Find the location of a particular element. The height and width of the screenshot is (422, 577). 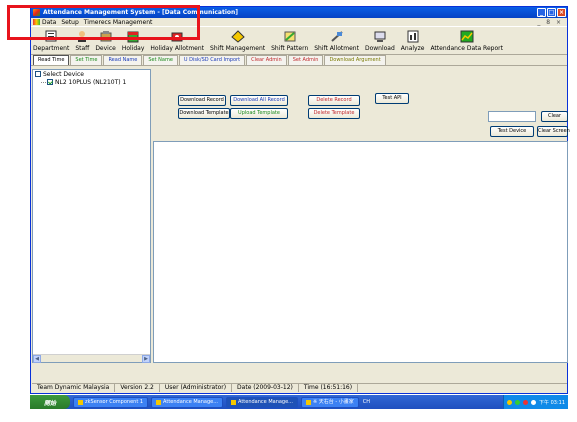

delete-template-button: Delete Template is located at coordinates (334, 113).